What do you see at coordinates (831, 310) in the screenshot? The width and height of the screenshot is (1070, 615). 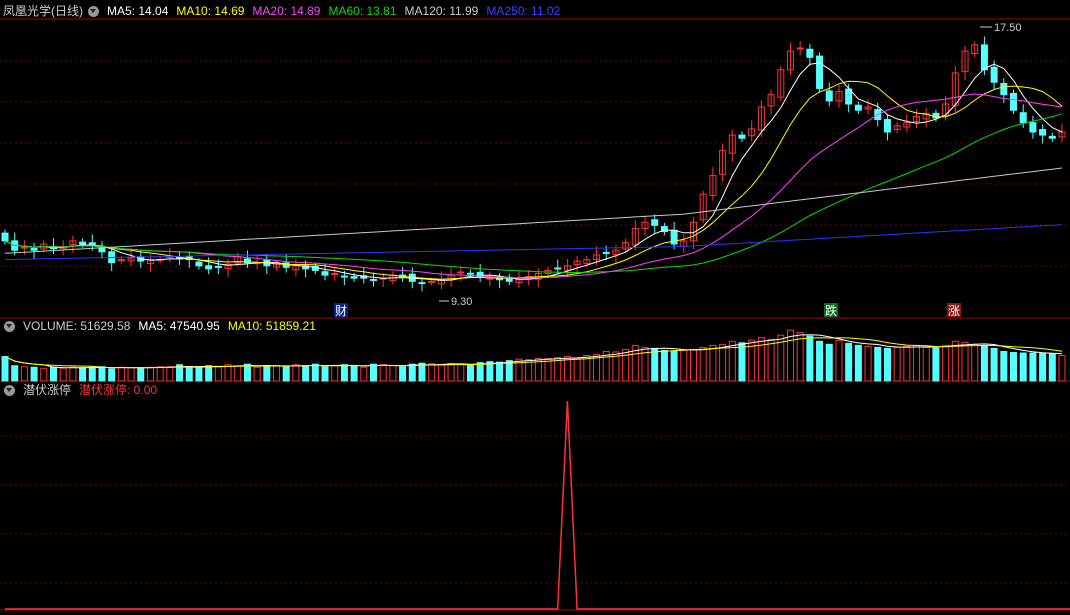 I see `fall-marker: 跌` at bounding box center [831, 310].